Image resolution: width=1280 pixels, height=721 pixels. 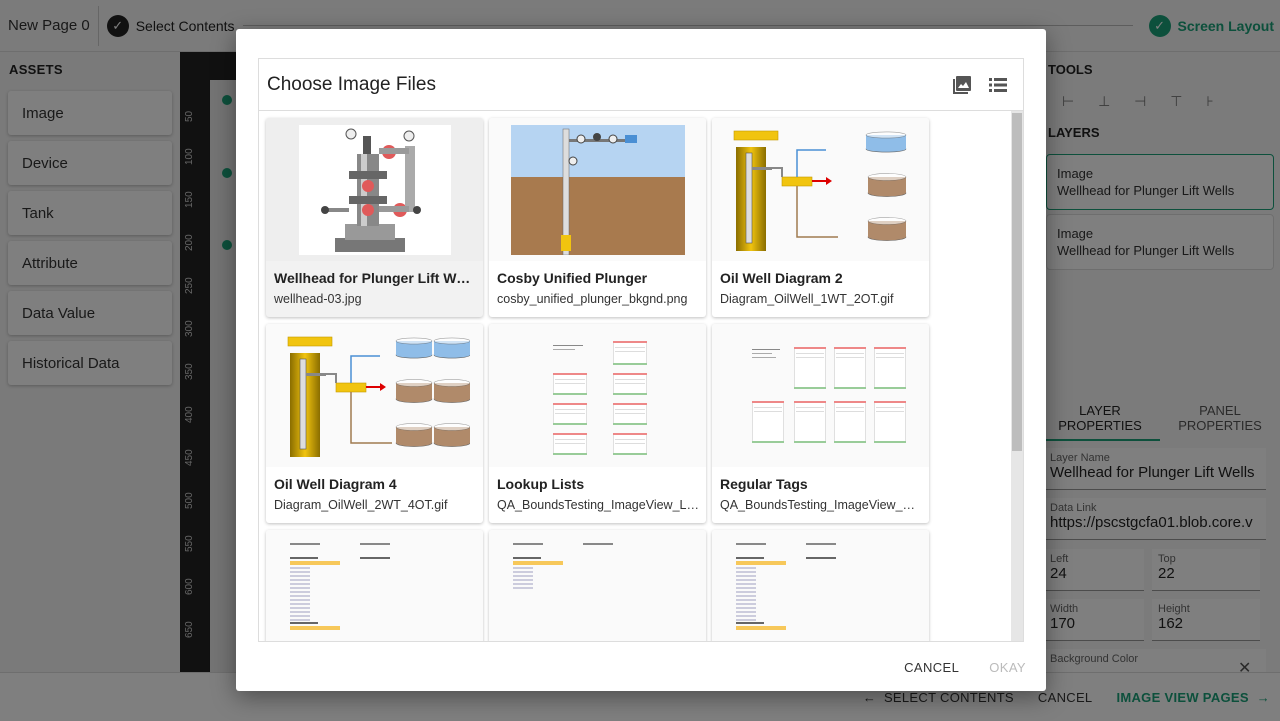 I want to click on dialog-title: Choose Image Files, so click(x=351, y=84).